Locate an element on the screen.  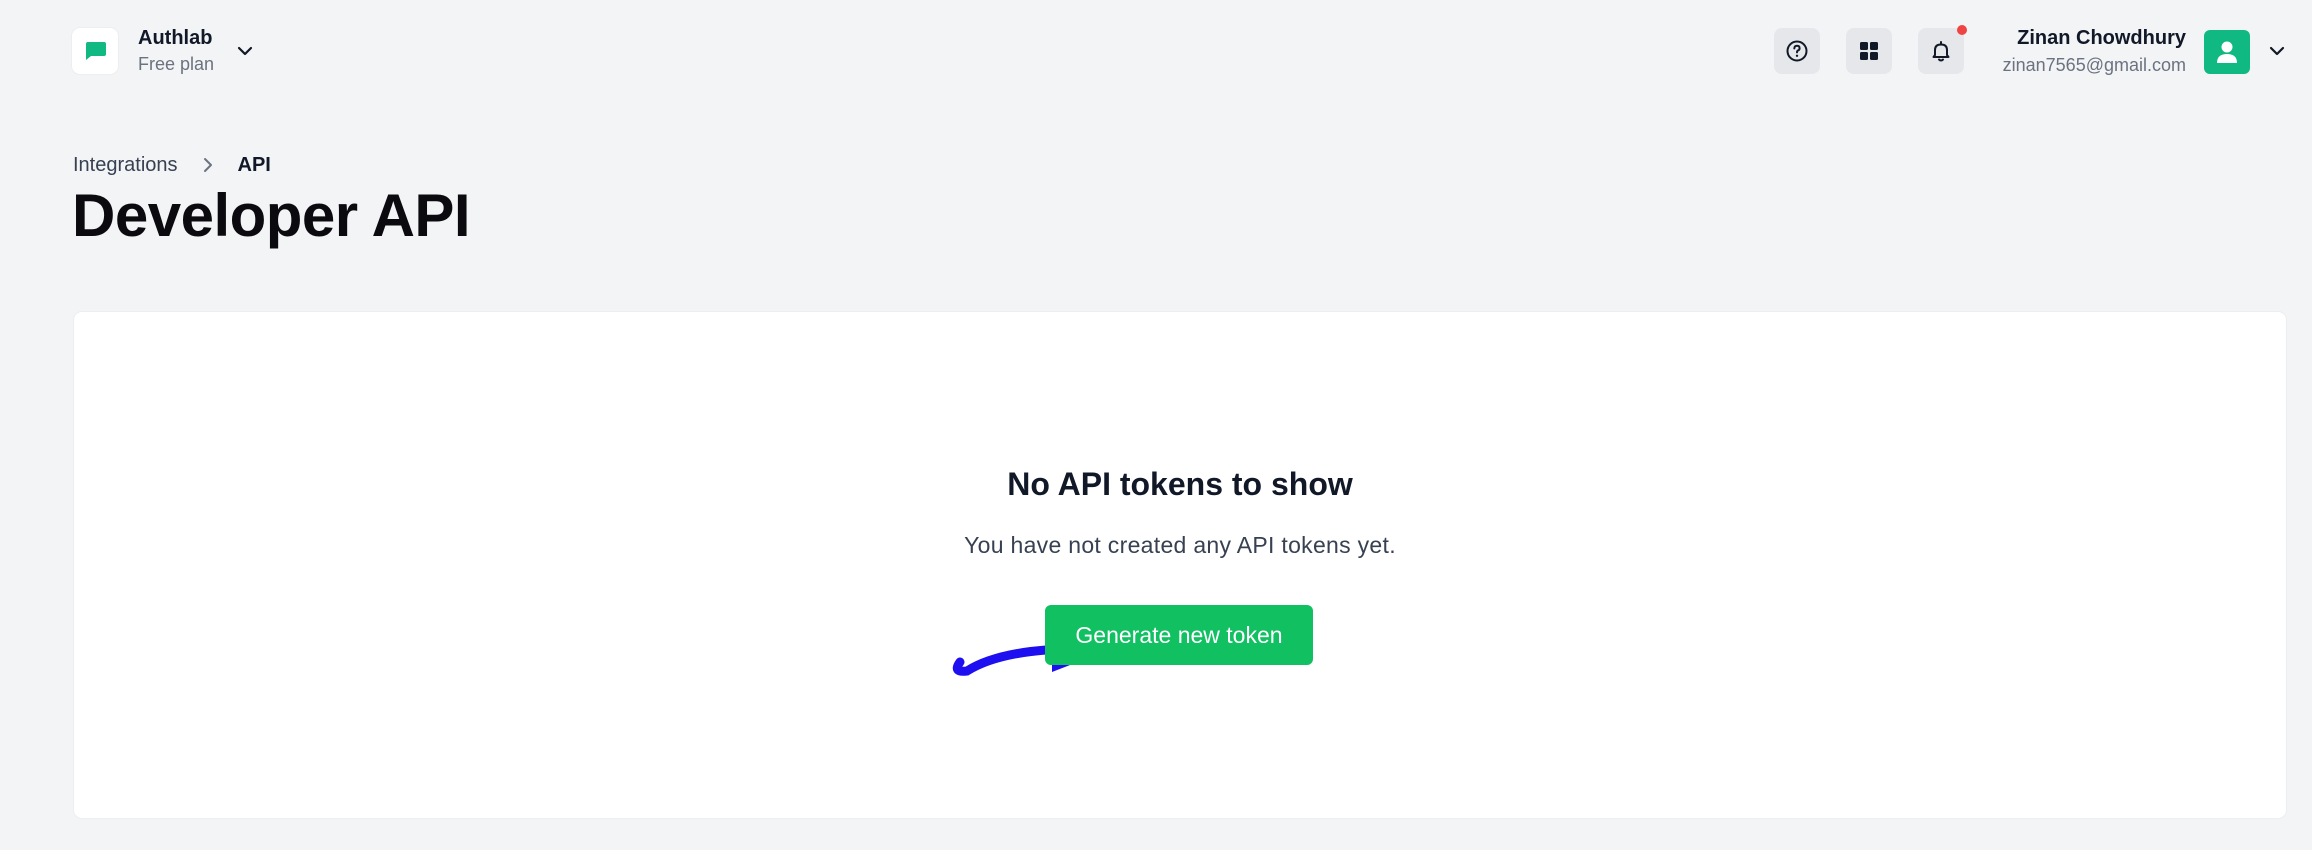
avatar is located at coordinates (2227, 52).